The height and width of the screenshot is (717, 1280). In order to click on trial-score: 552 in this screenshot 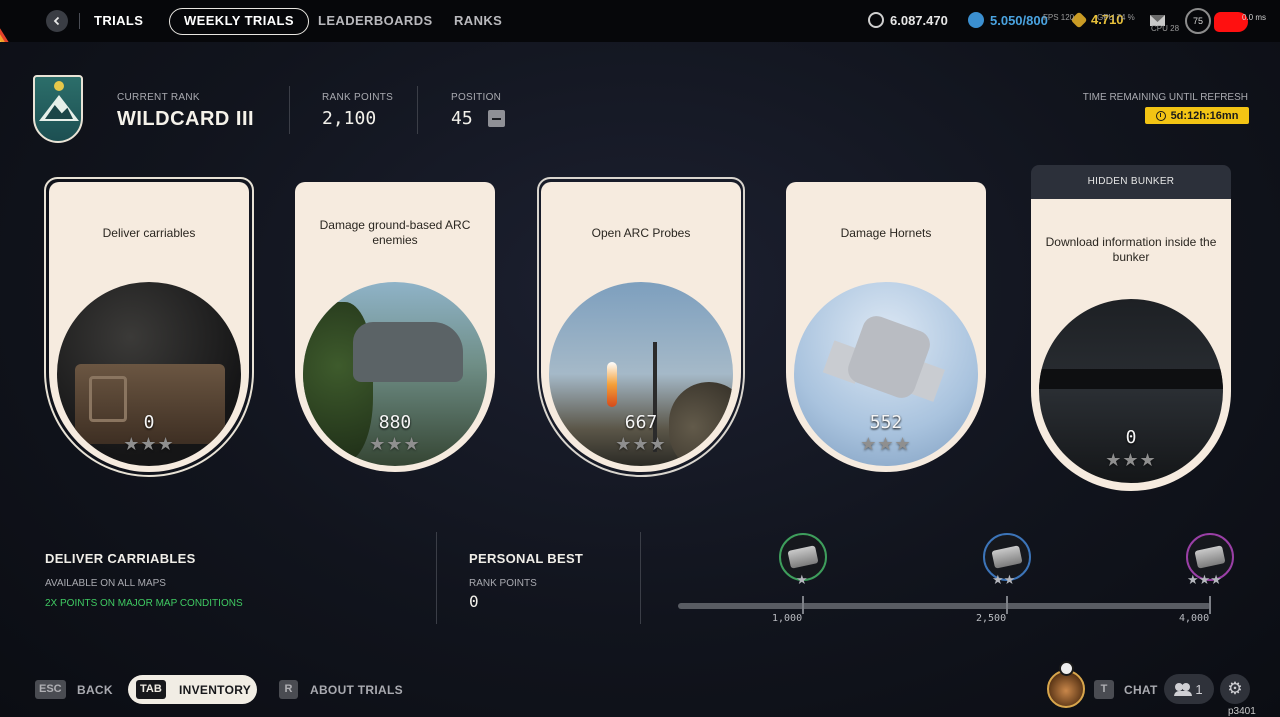, I will do `click(886, 422)`.